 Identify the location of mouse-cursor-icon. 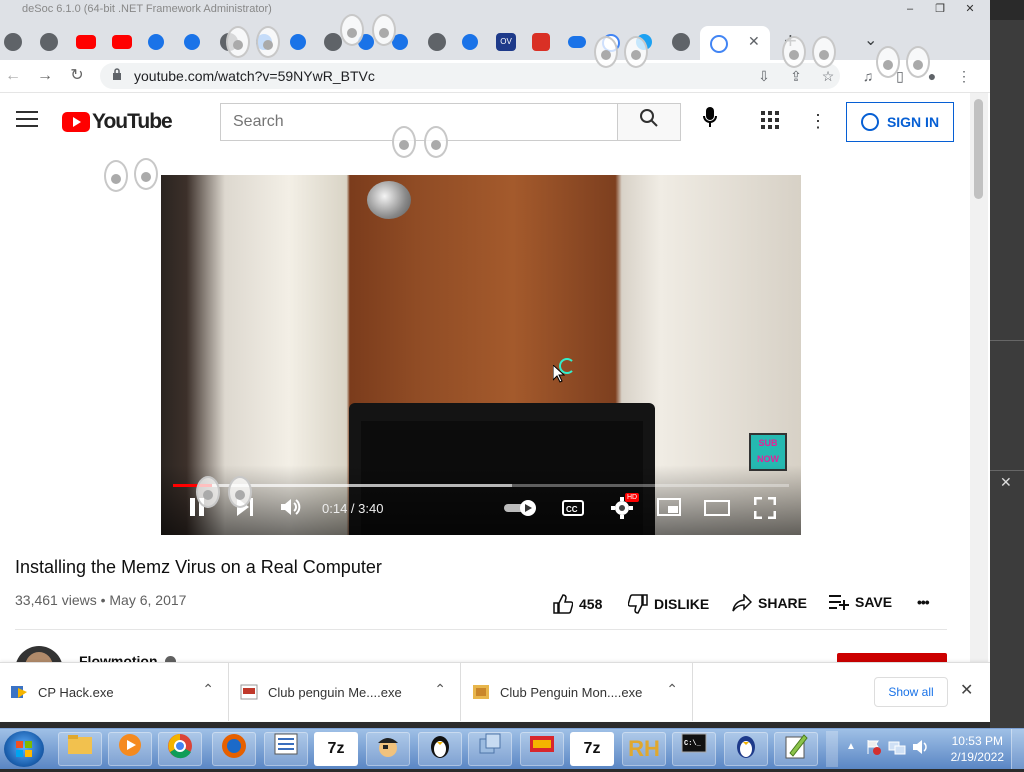
(559, 375).